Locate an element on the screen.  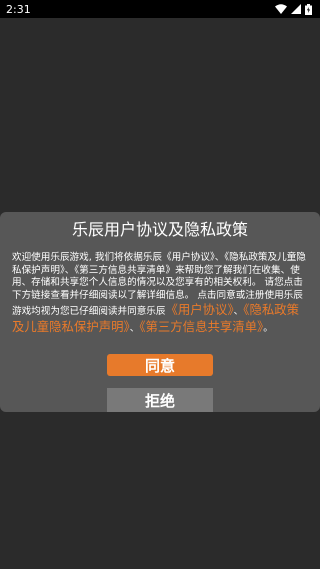
user-agreement-link: 《用户协议》 is located at coordinates (200, 309).